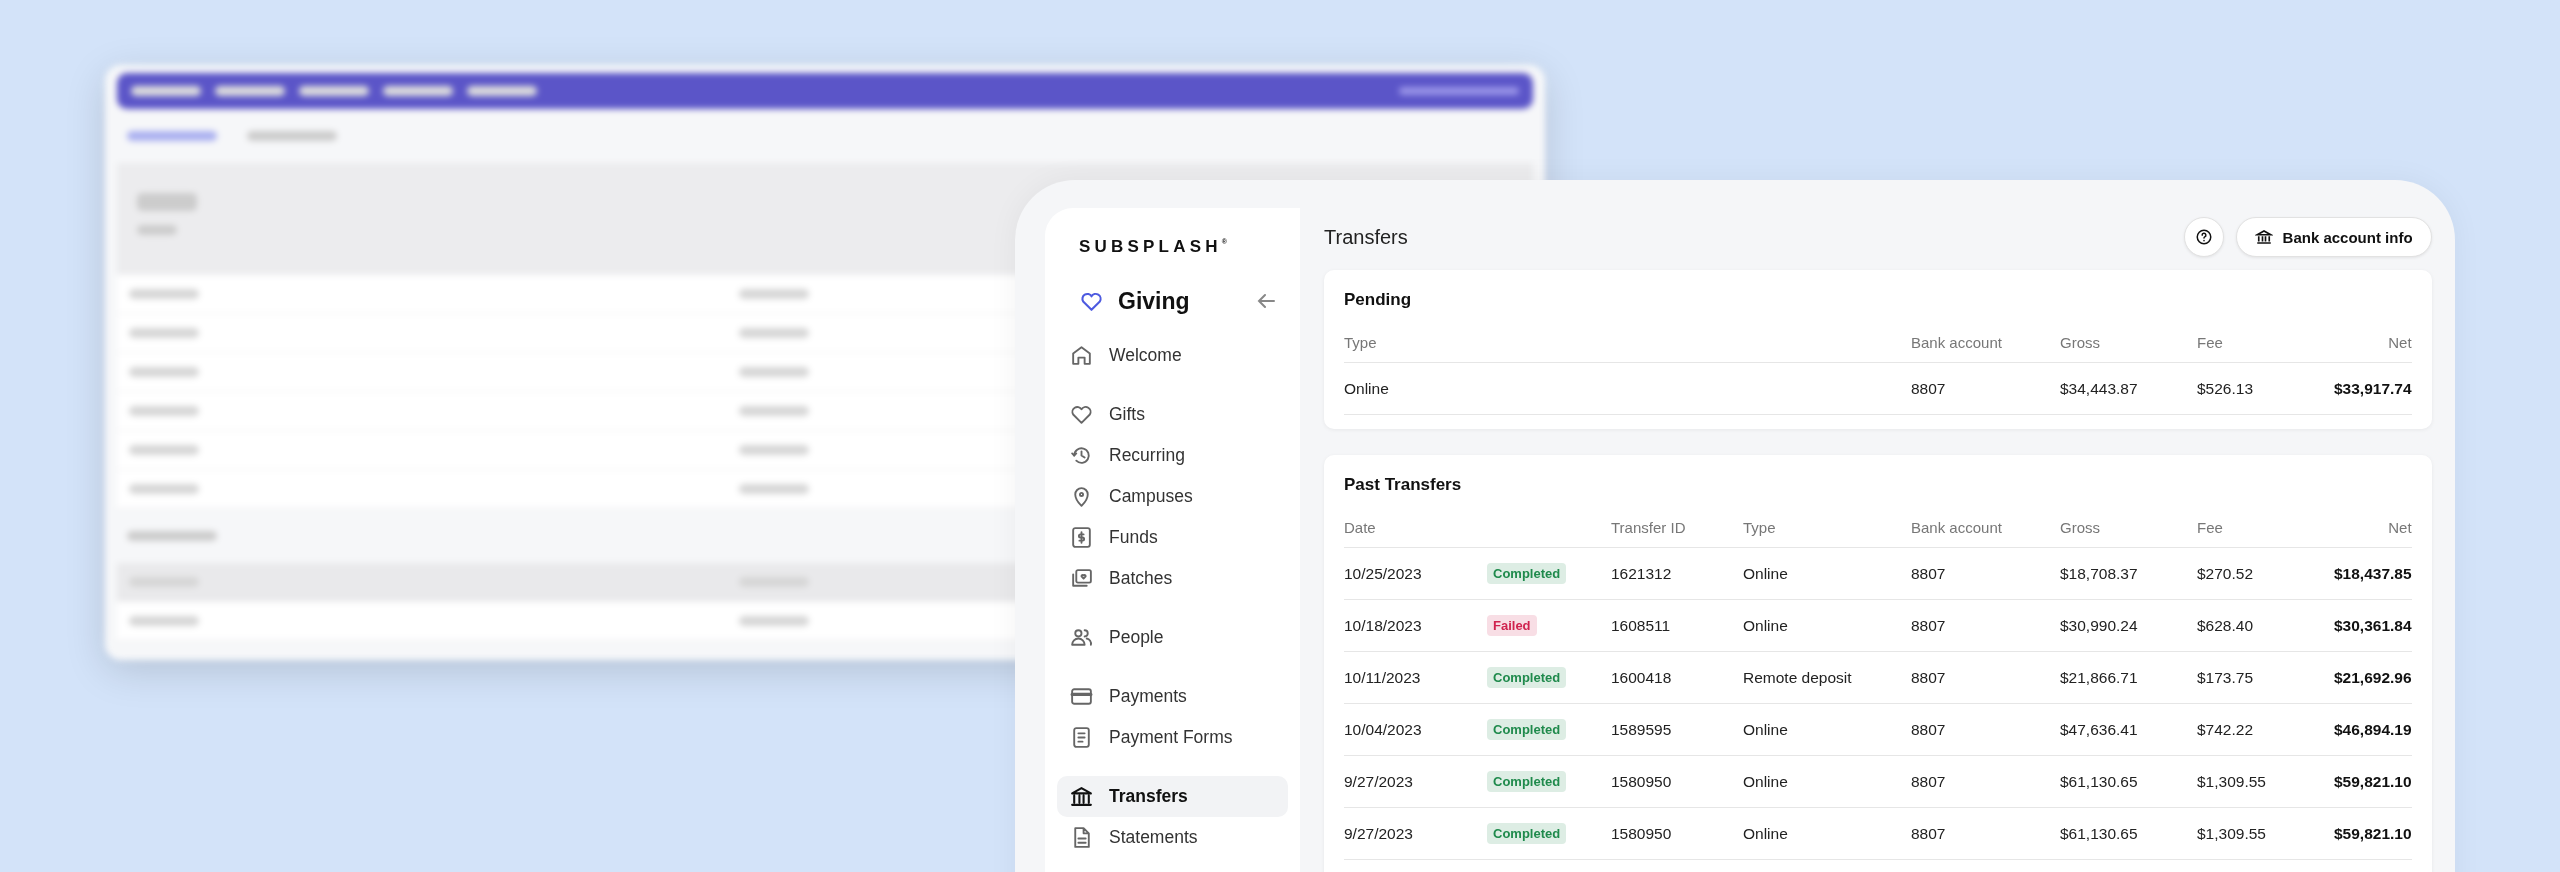  I want to click on table-cell-text: 1600418, so click(1642, 677).